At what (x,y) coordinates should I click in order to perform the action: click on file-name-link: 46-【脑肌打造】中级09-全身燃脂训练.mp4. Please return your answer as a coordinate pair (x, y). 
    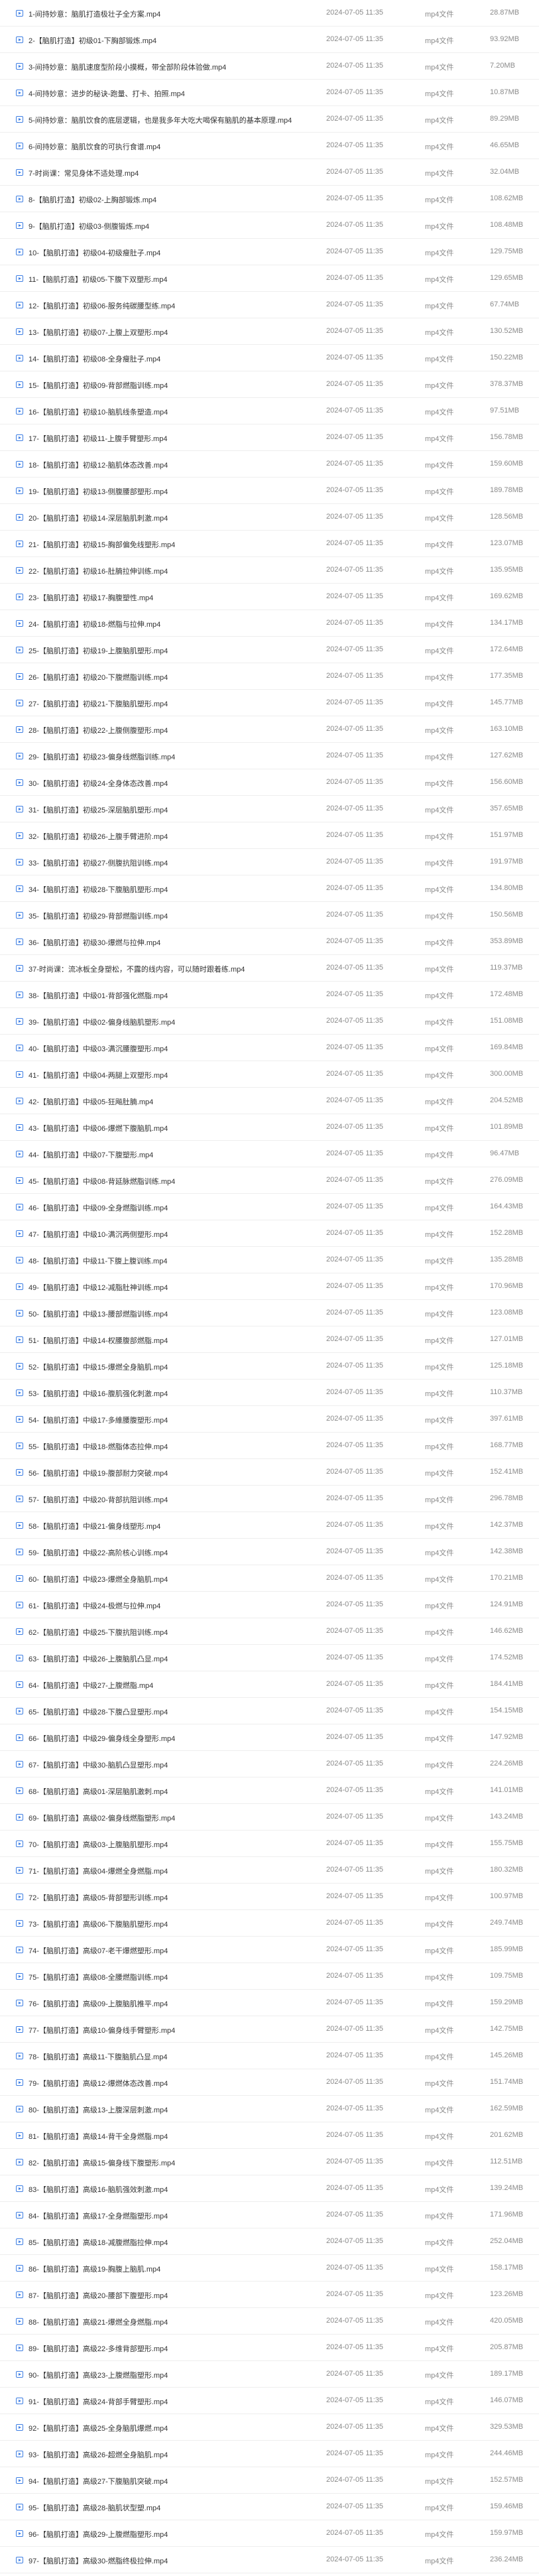
    Looking at the image, I should click on (174, 1208).